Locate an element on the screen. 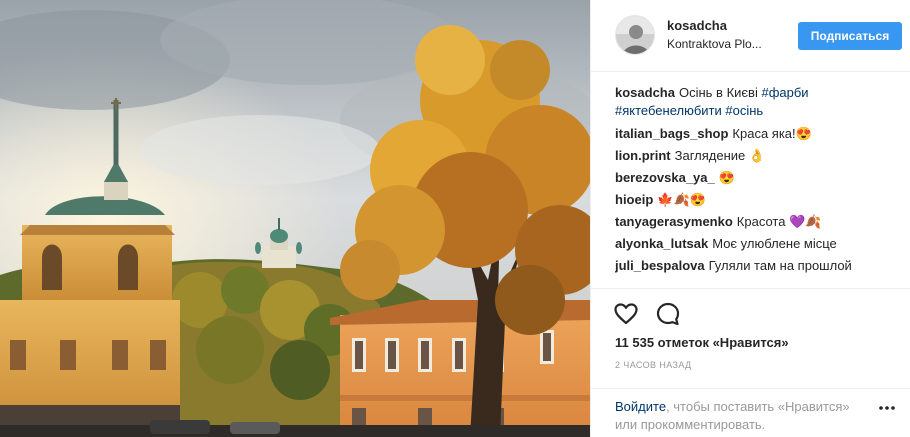  comment-username: tanyagerasymenko is located at coordinates (674, 221).